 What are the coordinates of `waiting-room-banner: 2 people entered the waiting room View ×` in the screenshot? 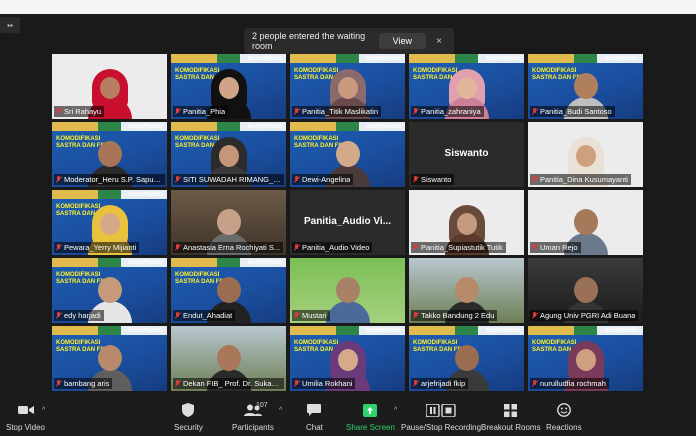 It's located at (349, 41).